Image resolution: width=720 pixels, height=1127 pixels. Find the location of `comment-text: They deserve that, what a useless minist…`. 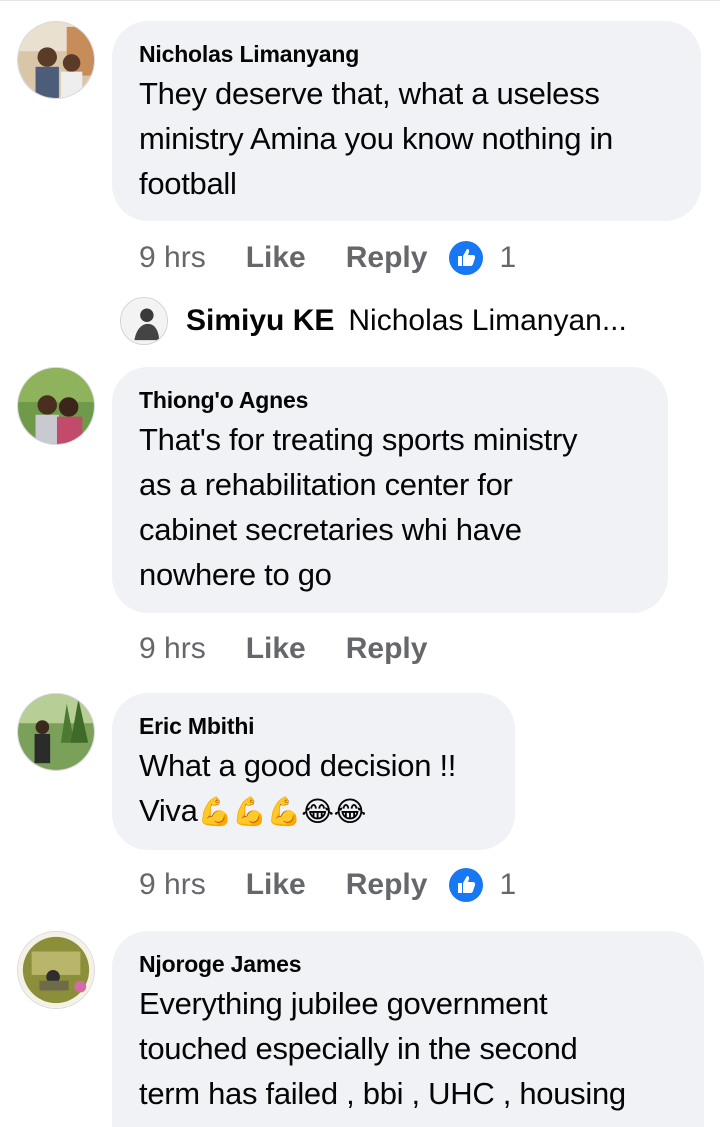

comment-text: They deserve that, what a useless minist… is located at coordinates (406, 138).